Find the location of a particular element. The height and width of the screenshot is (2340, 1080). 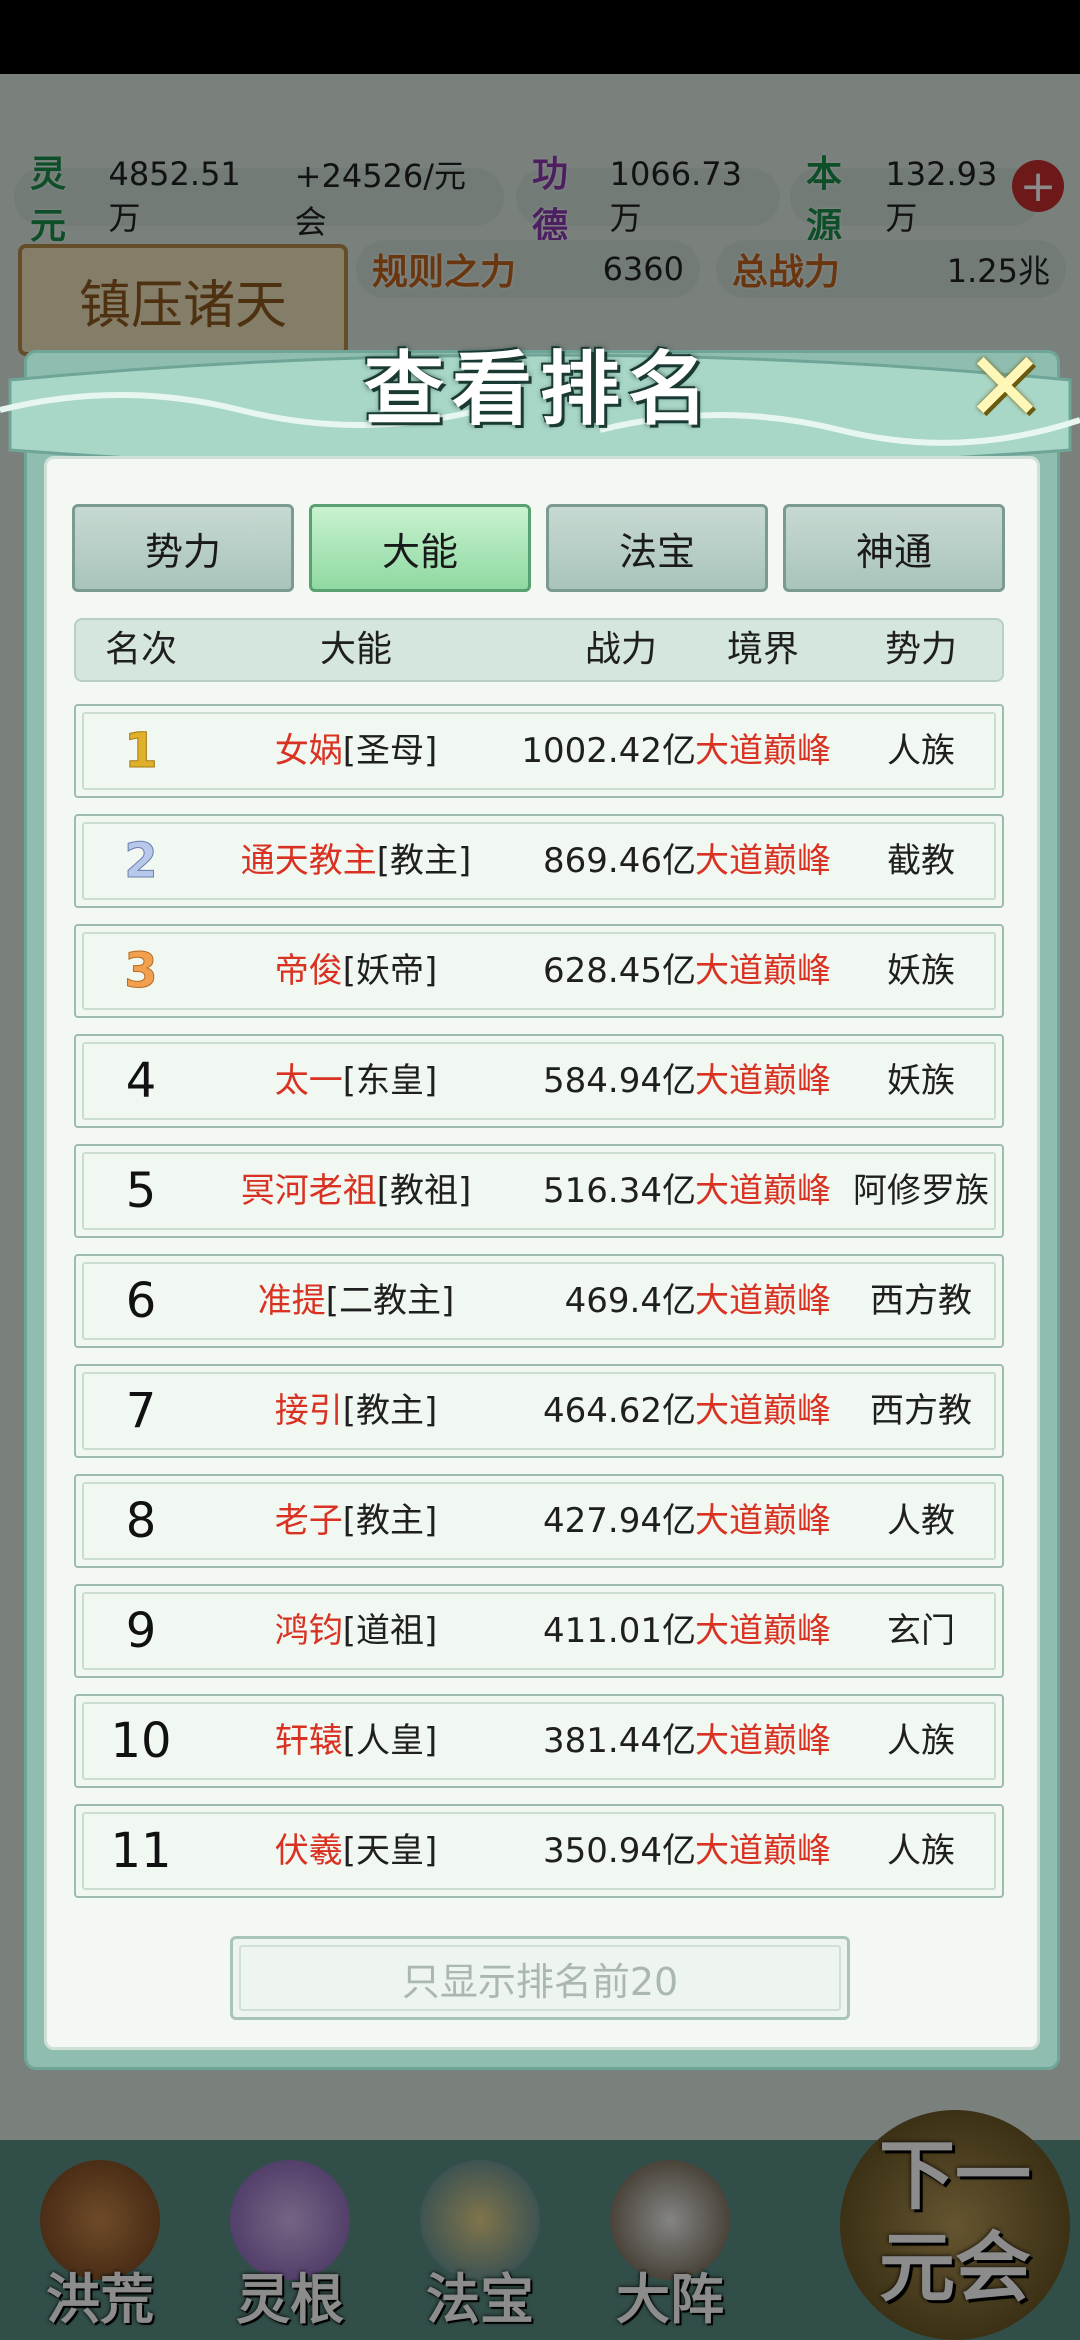

ranking-row: 1 女娲[圣母] 1002.42亿 大道巅峰 人族 is located at coordinates (539, 751).